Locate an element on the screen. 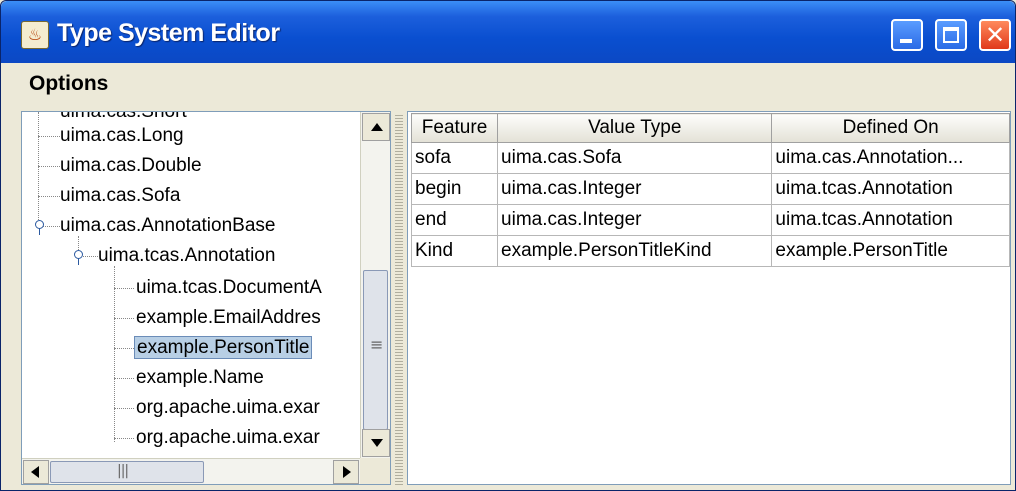 This screenshot has height=491, width=1016. table-cell: sofa is located at coordinates (454, 158).